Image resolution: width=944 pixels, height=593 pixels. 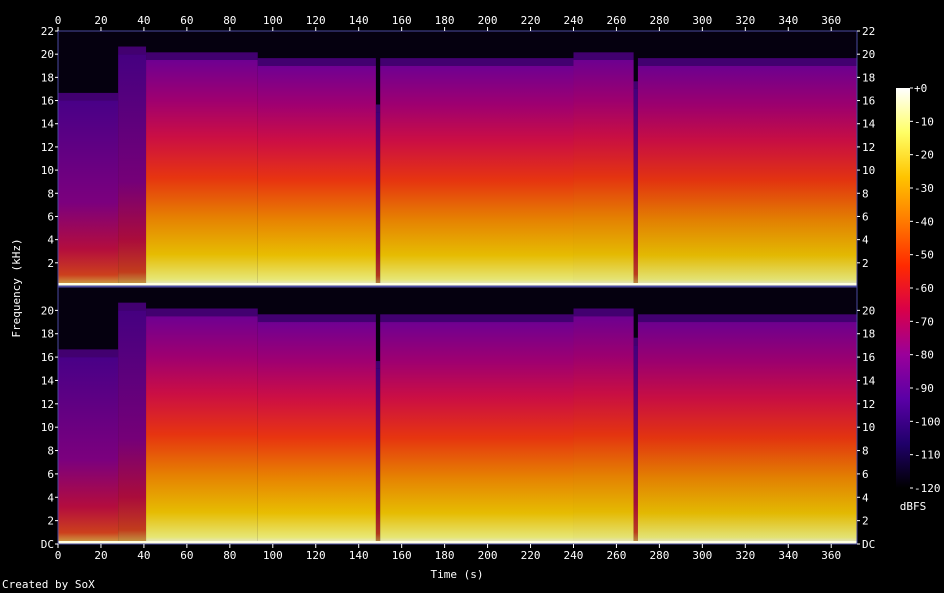 What do you see at coordinates (50, 451) in the screenshot?
I see `y-tick-label-left: 8` at bounding box center [50, 451].